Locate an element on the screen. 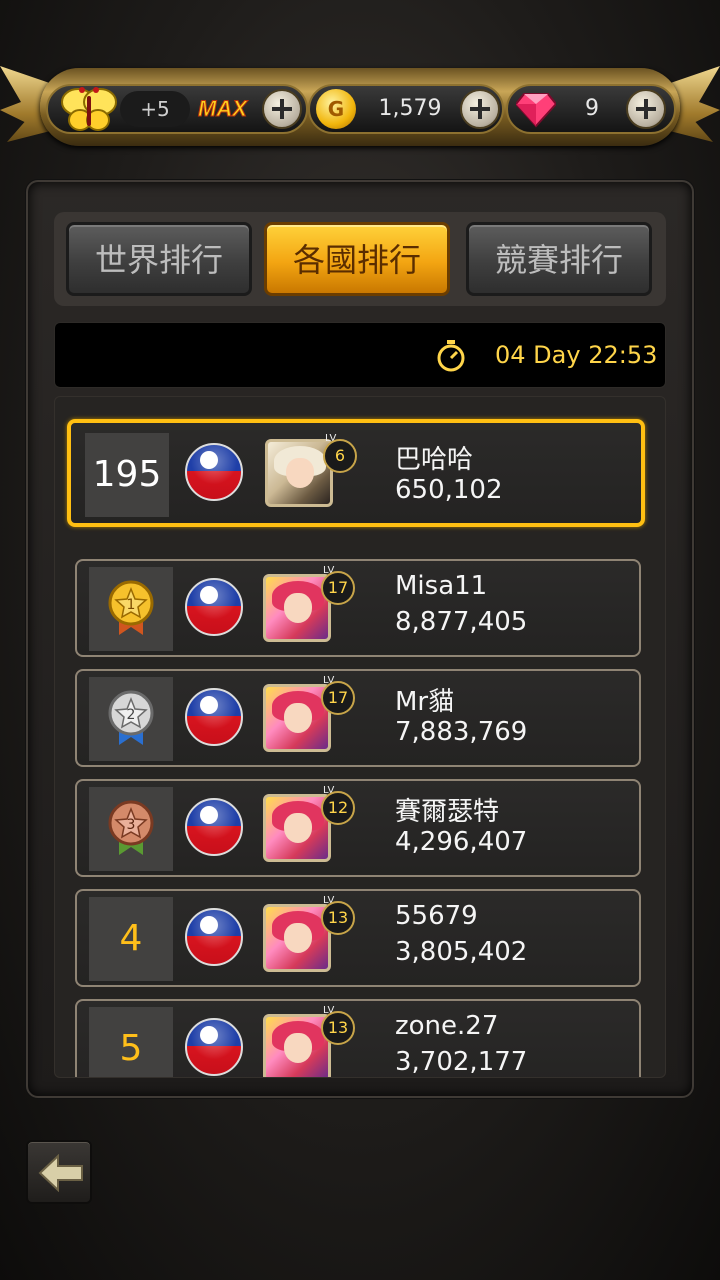  bronze-medal-icon: 3 is located at coordinates (131, 827).